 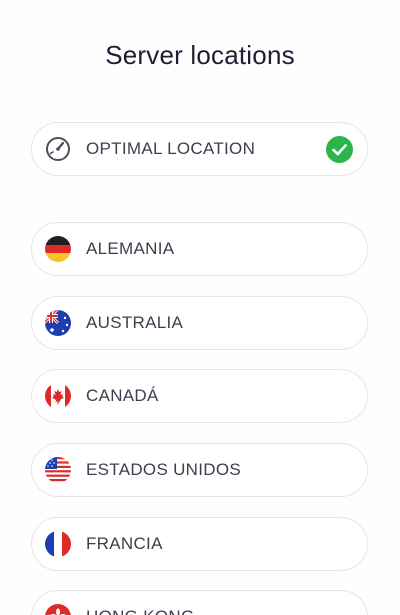 I want to click on location-option-hong-kong: HONG KONG, so click(x=199, y=602).